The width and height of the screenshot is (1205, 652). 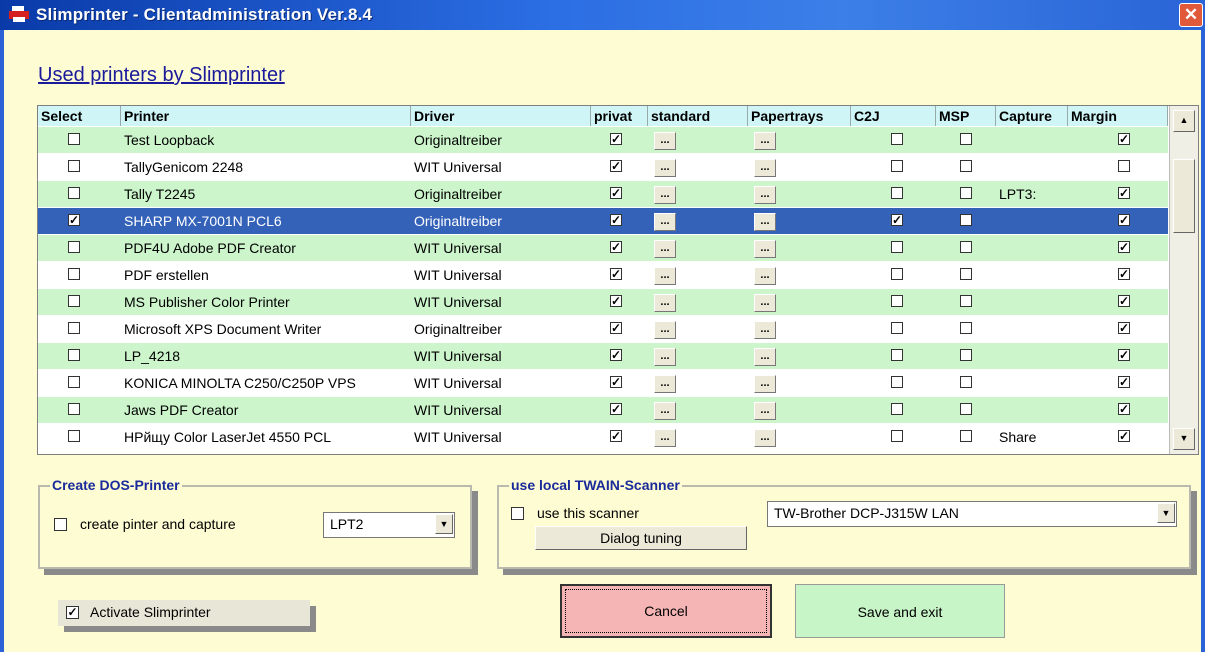 I want to click on column-header-driver: Driver, so click(x=501, y=116).